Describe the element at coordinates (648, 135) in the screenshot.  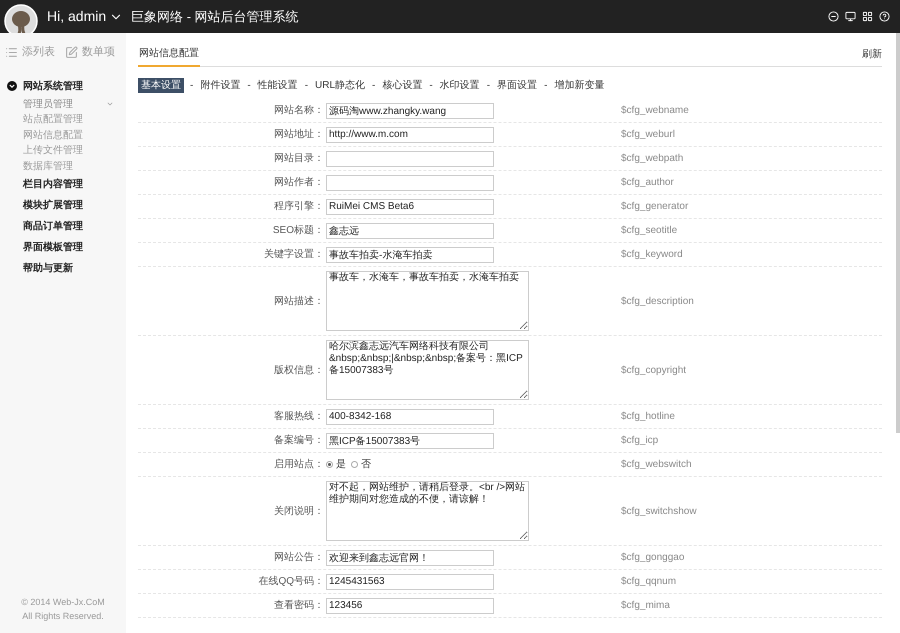
I see `variable-name: $cfg_weburl` at that location.